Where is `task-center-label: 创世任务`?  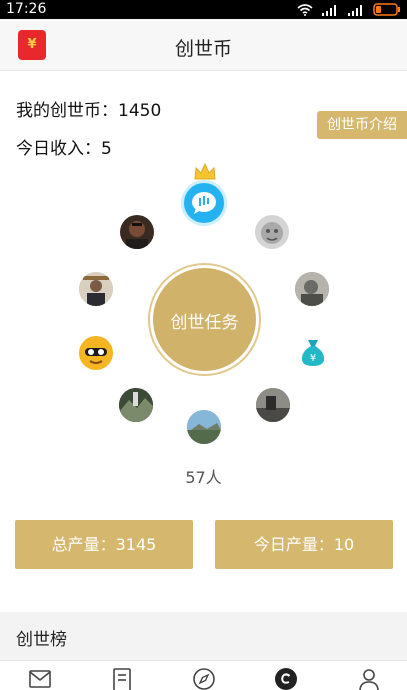
task-center-label: 创世任务 is located at coordinates (204, 323).